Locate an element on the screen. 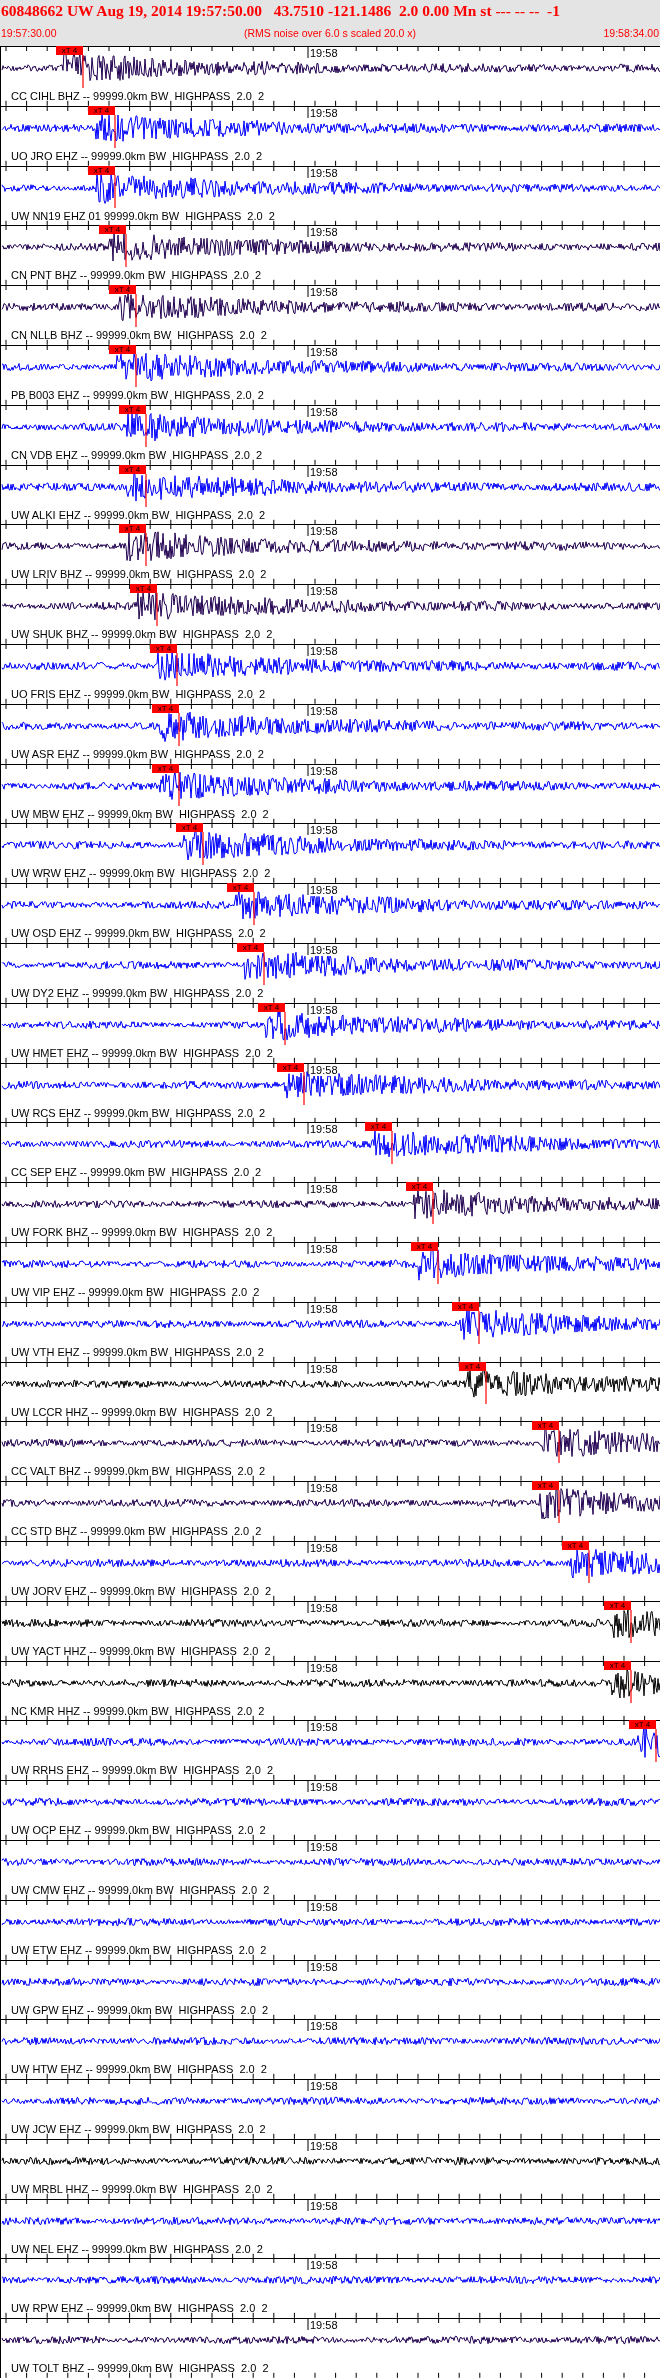 Image resolution: width=660 pixels, height=2378 pixels. noise-note: (RMS noise over 6.0 s scaled 20.0 x) is located at coordinates (330, 33).